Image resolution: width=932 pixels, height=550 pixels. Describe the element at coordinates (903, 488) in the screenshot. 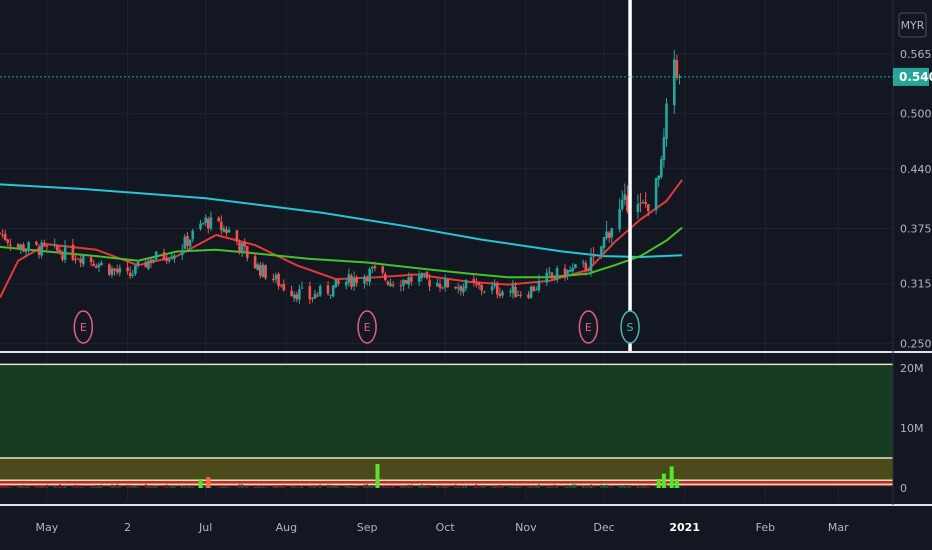

I see `volume-tick-label: 0` at that location.